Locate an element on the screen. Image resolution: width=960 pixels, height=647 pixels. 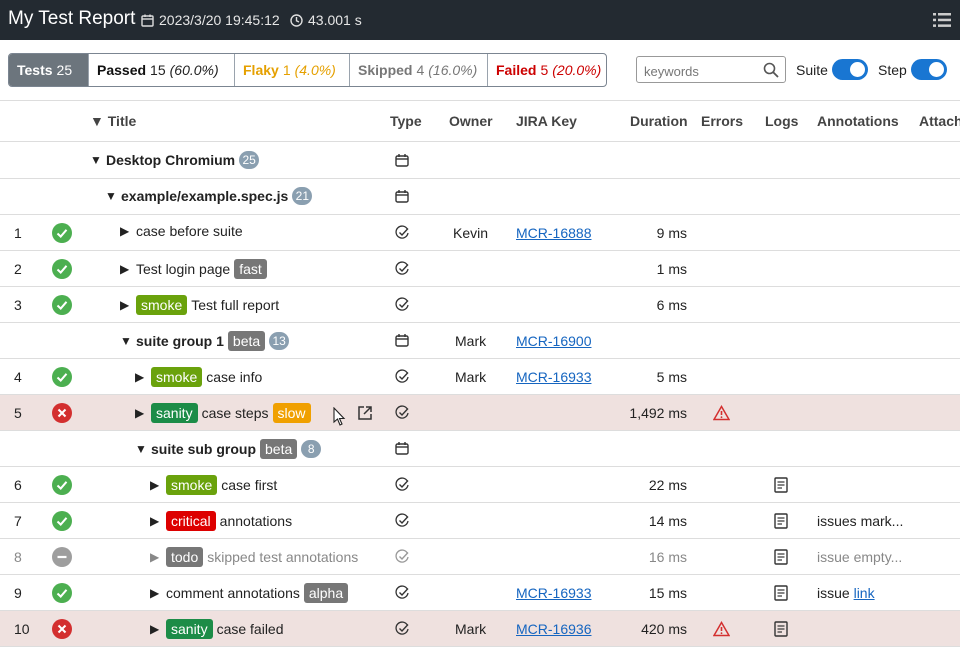
column-errors: Errors is located at coordinates (722, 121).